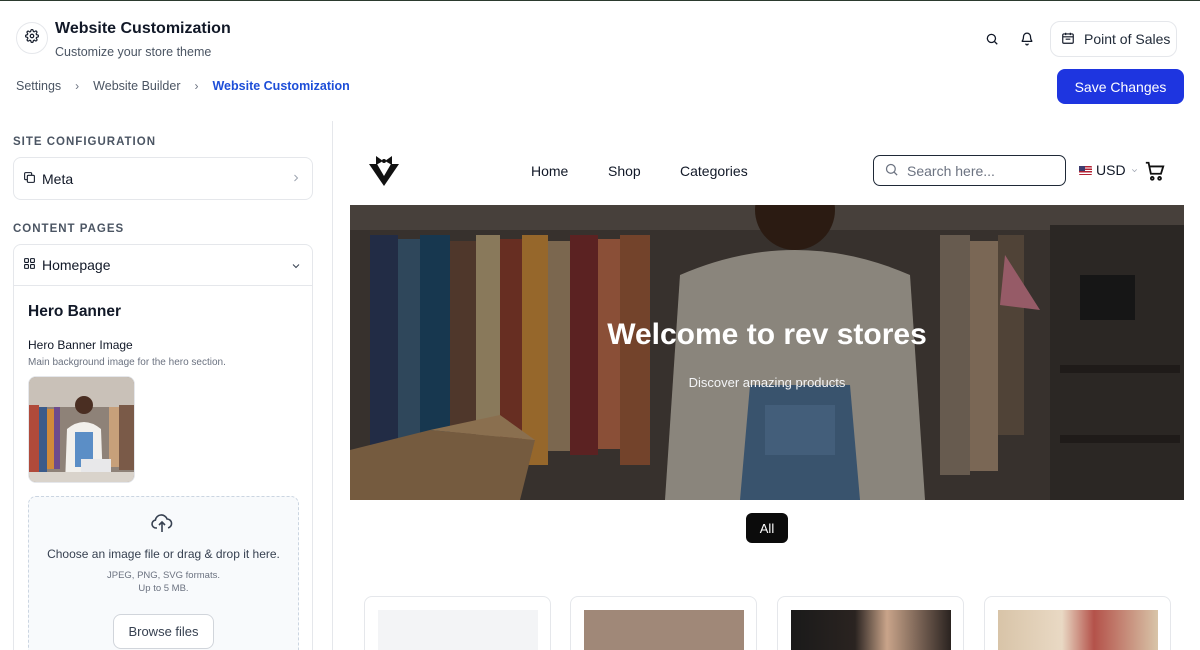  I want to click on page-title: Website Customization, so click(143, 28).